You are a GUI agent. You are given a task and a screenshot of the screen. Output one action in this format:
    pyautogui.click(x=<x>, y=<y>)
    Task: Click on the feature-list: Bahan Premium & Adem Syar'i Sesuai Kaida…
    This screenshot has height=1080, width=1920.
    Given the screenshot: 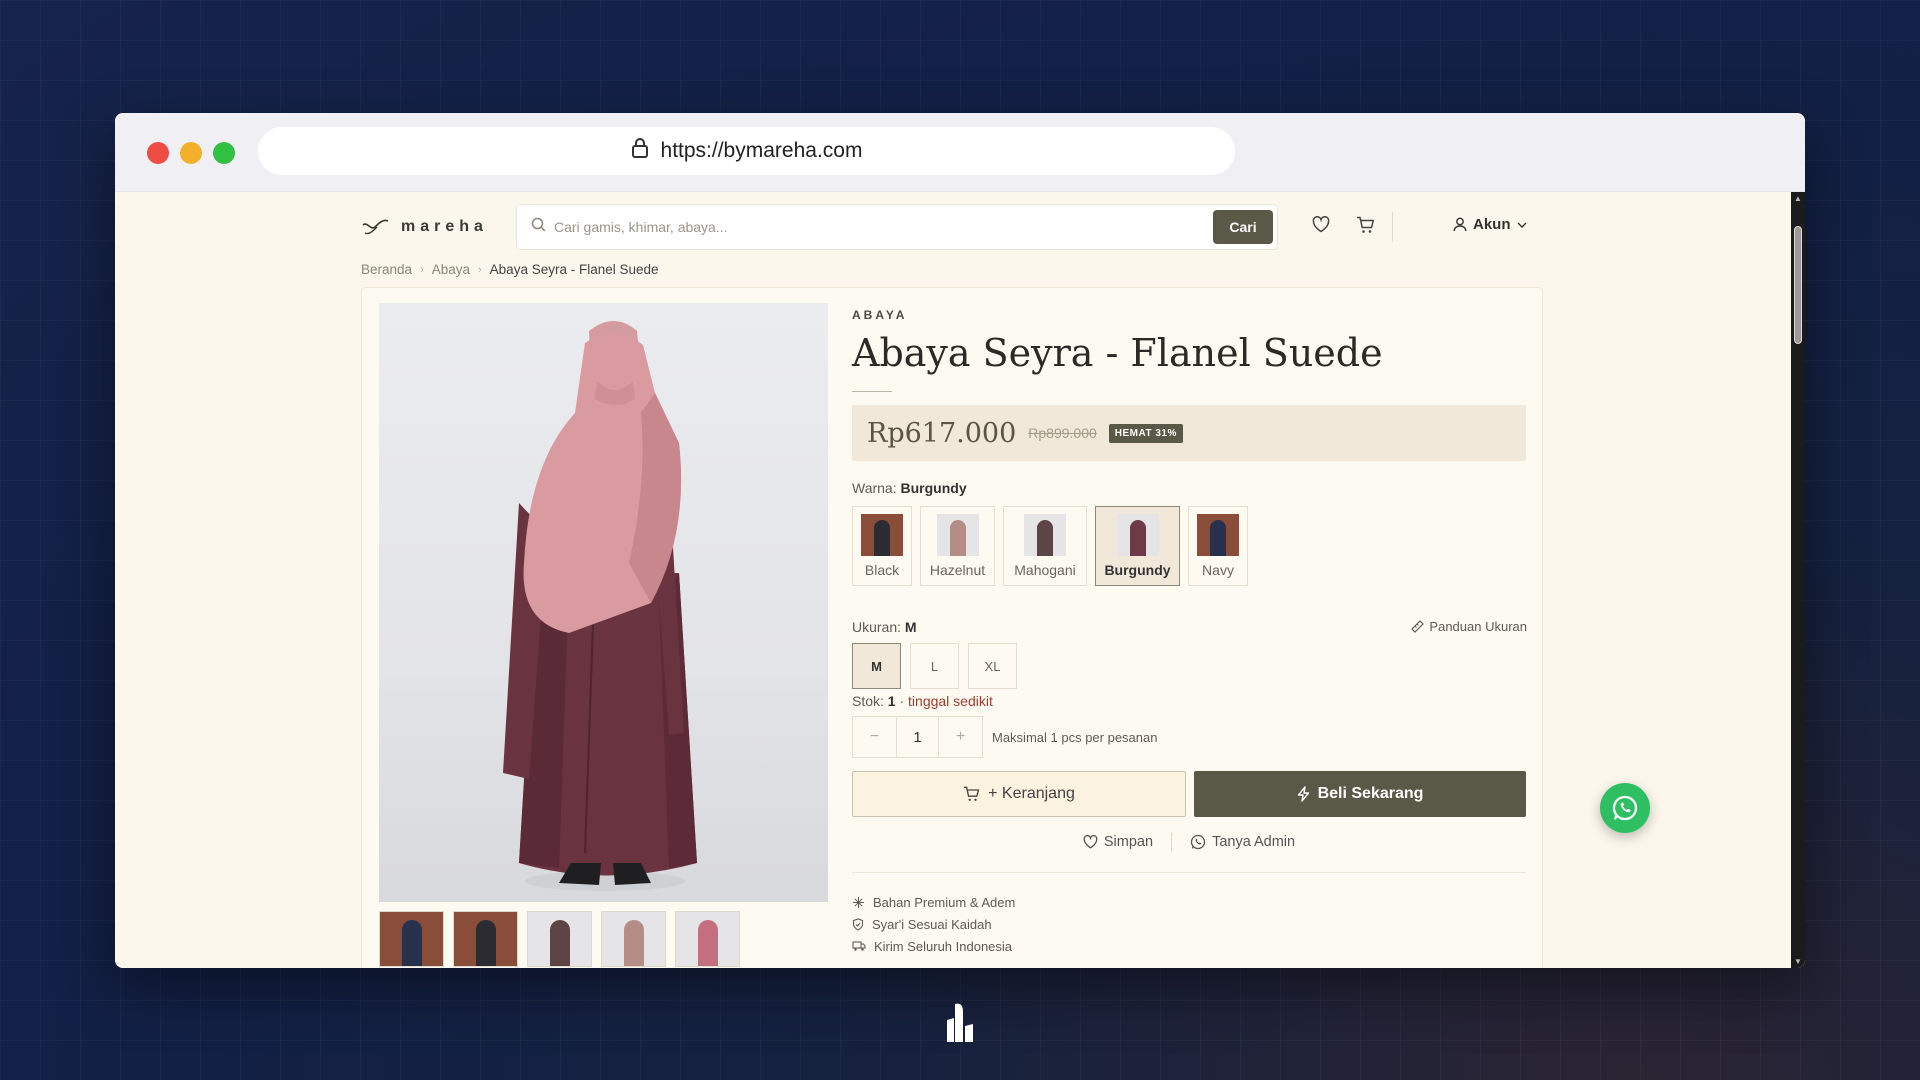 What is the action you would take?
    pyautogui.click(x=933, y=924)
    